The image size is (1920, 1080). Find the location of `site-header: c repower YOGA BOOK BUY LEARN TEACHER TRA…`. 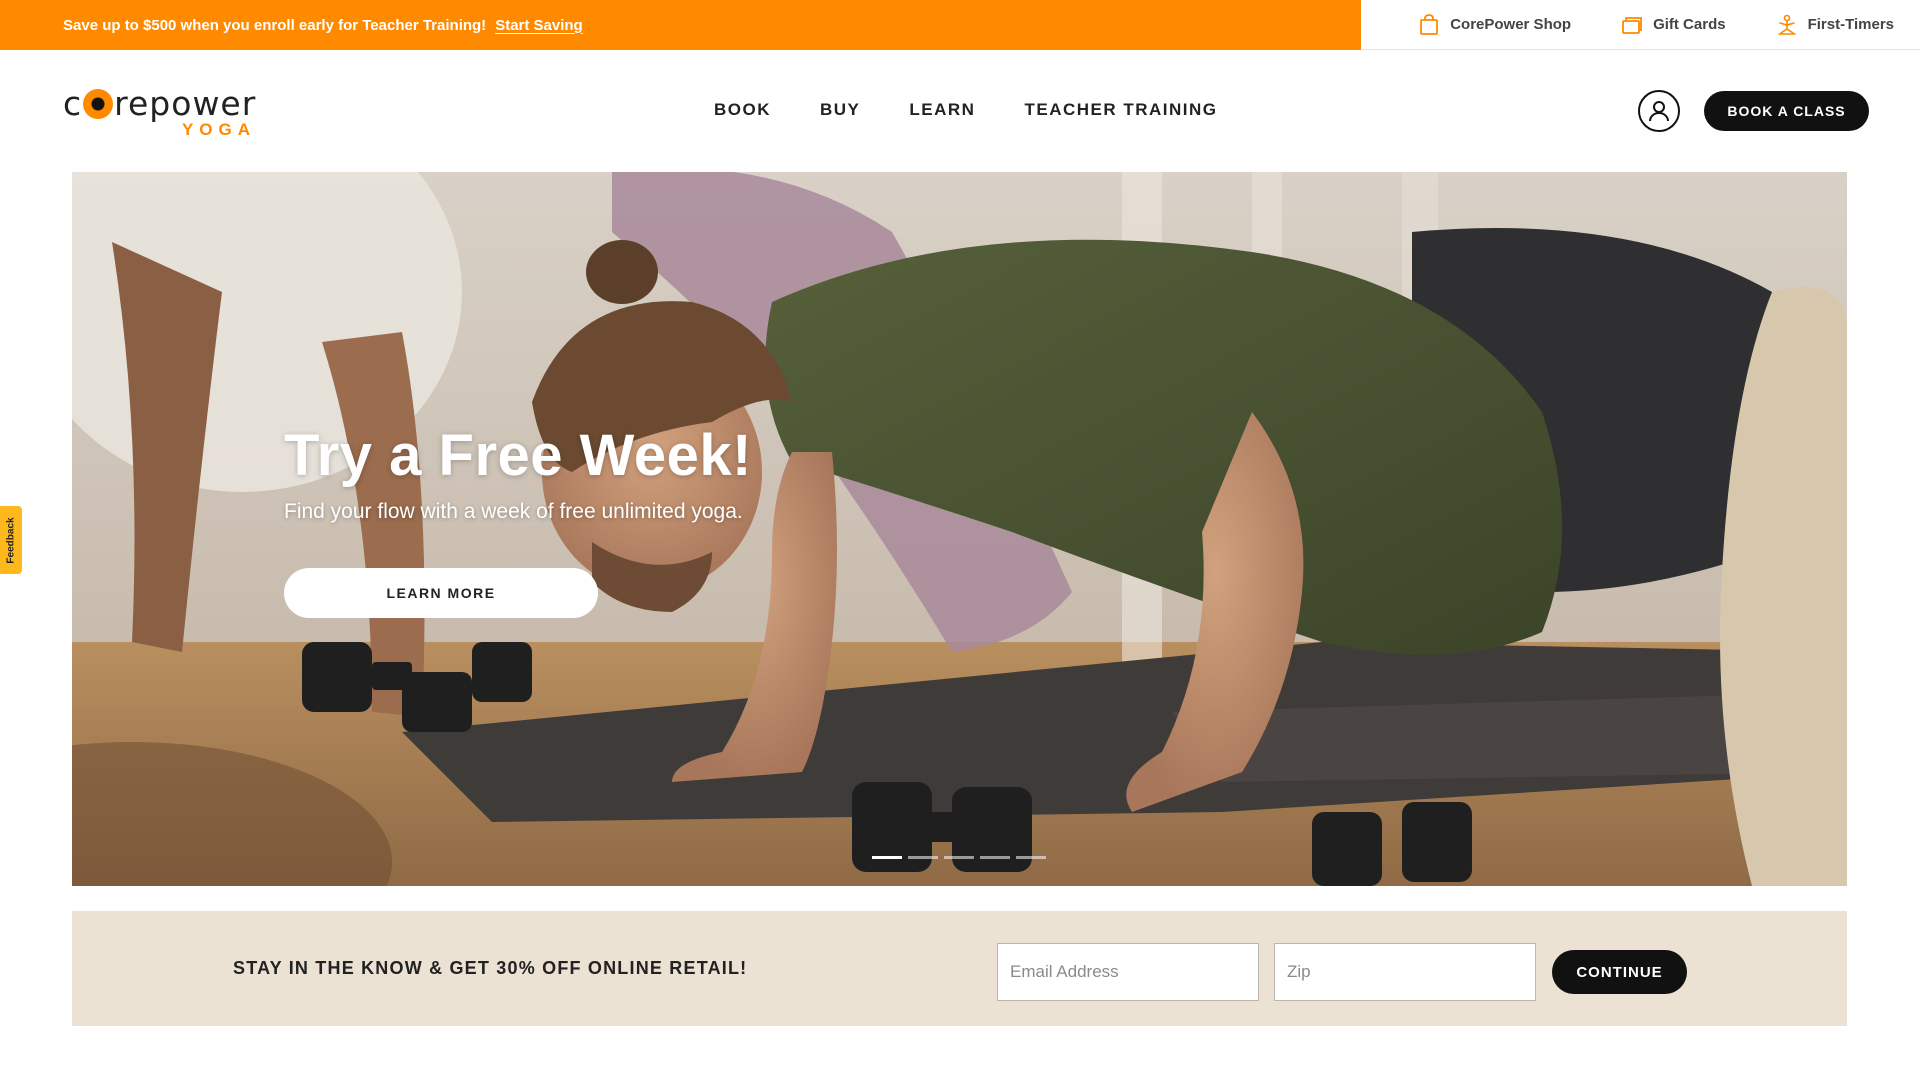

site-header: c repower YOGA BOOK BUY LEARN TEACHER TRA… is located at coordinates (960, 111).